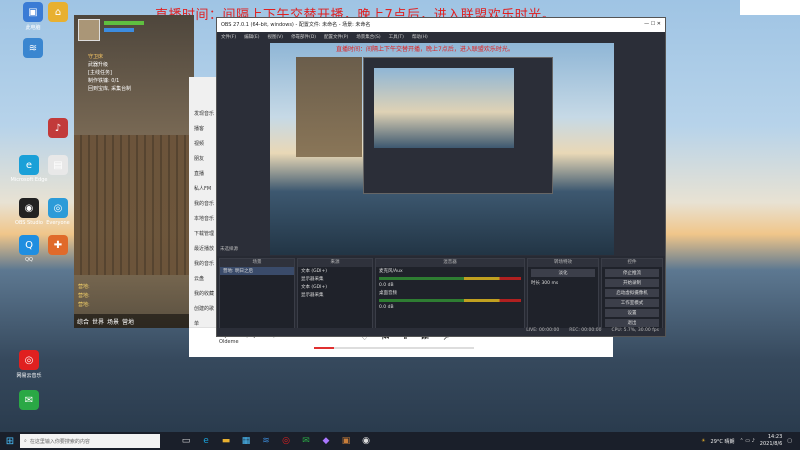 Image resolution: width=800 pixels, height=450 pixels. Describe the element at coordinates (100, 73) in the screenshot. I see `quest-line: [主线任务]` at that location.